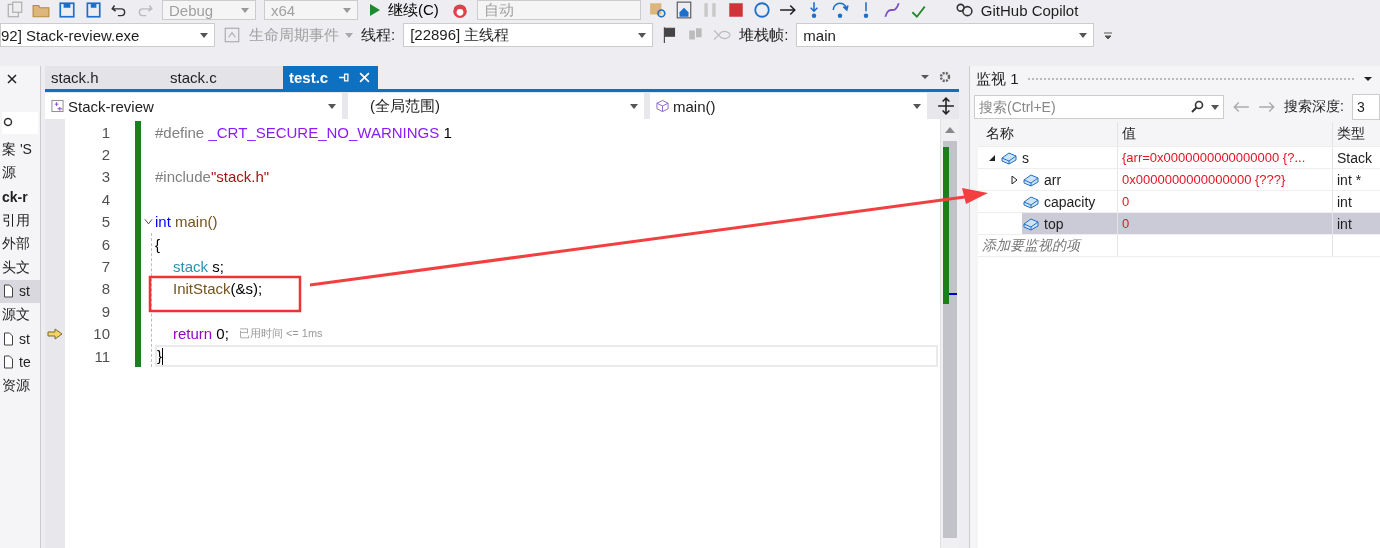 The image size is (1380, 548). What do you see at coordinates (25, 362) in the screenshot?
I see `tree-item-label: te` at bounding box center [25, 362].